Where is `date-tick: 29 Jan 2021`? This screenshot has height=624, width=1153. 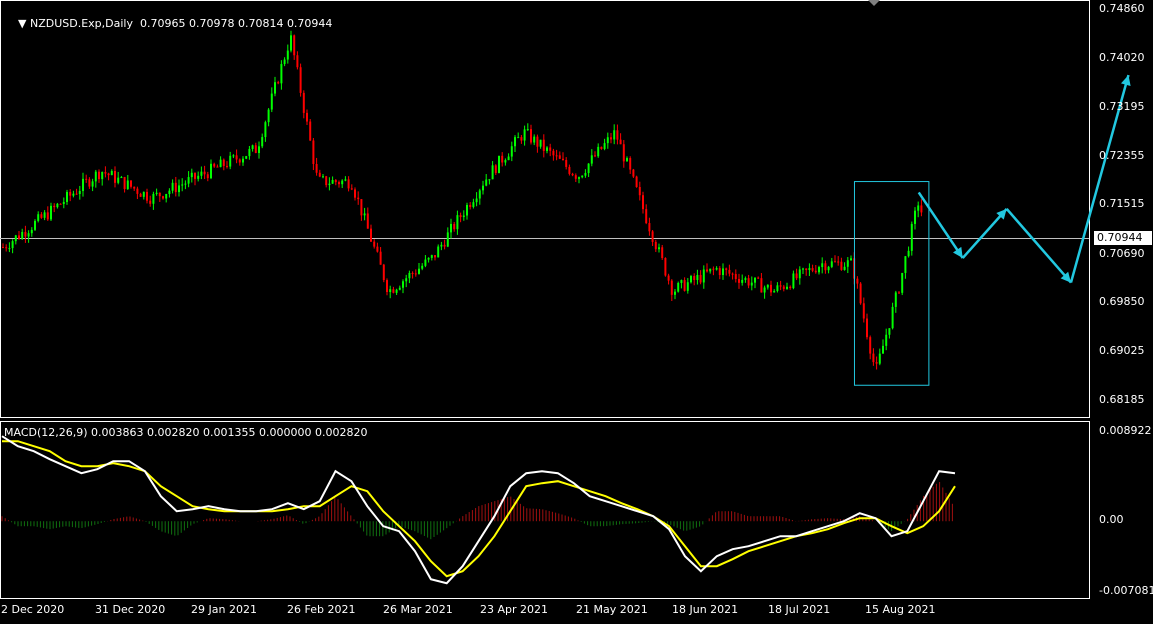
date-tick: 29 Jan 2021 is located at coordinates (224, 609).